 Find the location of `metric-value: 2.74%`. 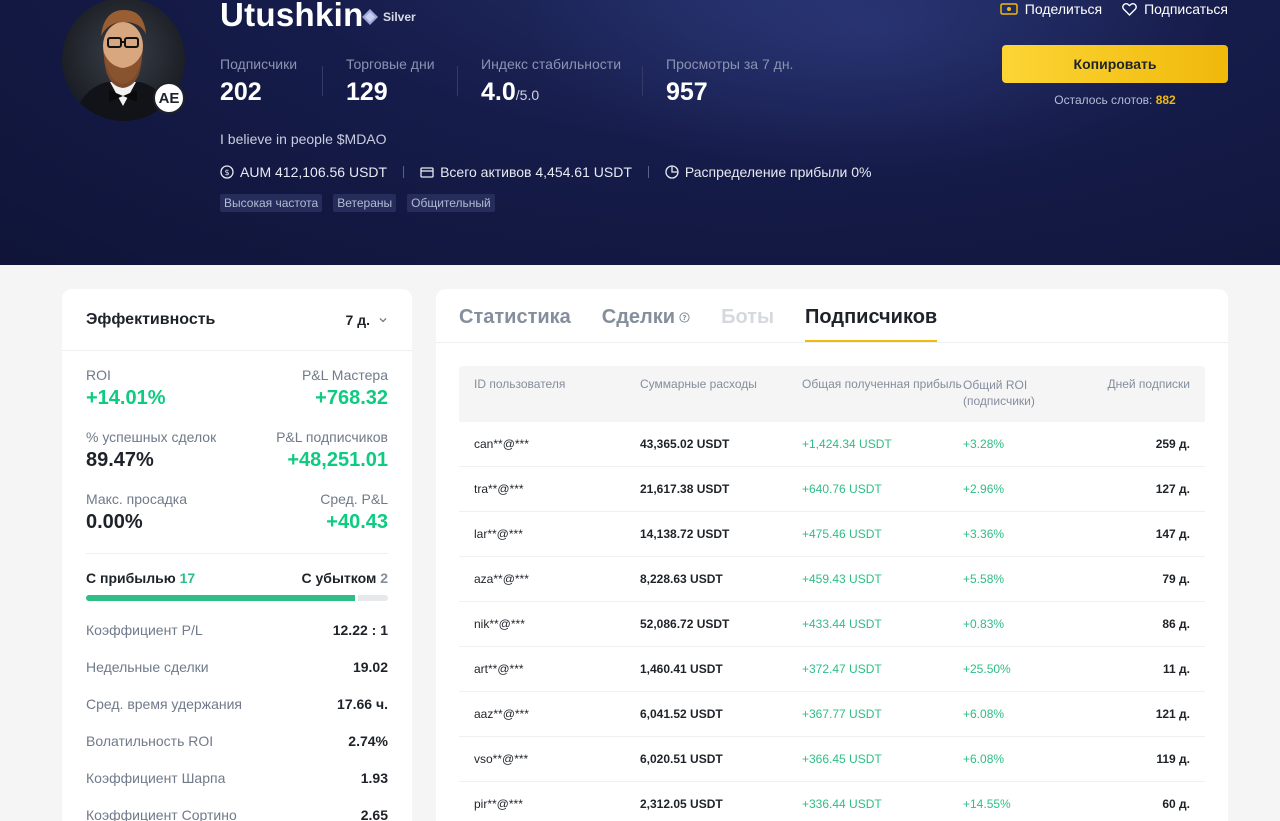

metric-value: 2.74% is located at coordinates (368, 740).